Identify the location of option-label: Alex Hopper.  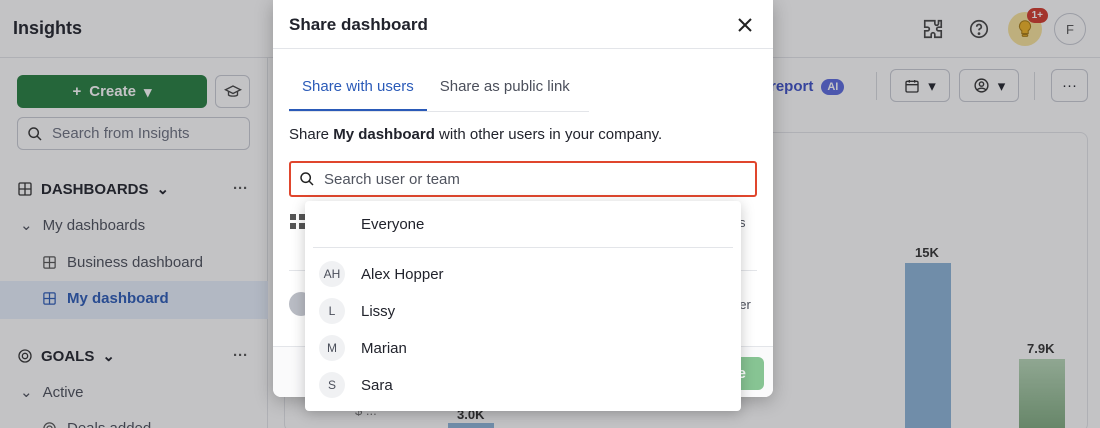
(402, 274).